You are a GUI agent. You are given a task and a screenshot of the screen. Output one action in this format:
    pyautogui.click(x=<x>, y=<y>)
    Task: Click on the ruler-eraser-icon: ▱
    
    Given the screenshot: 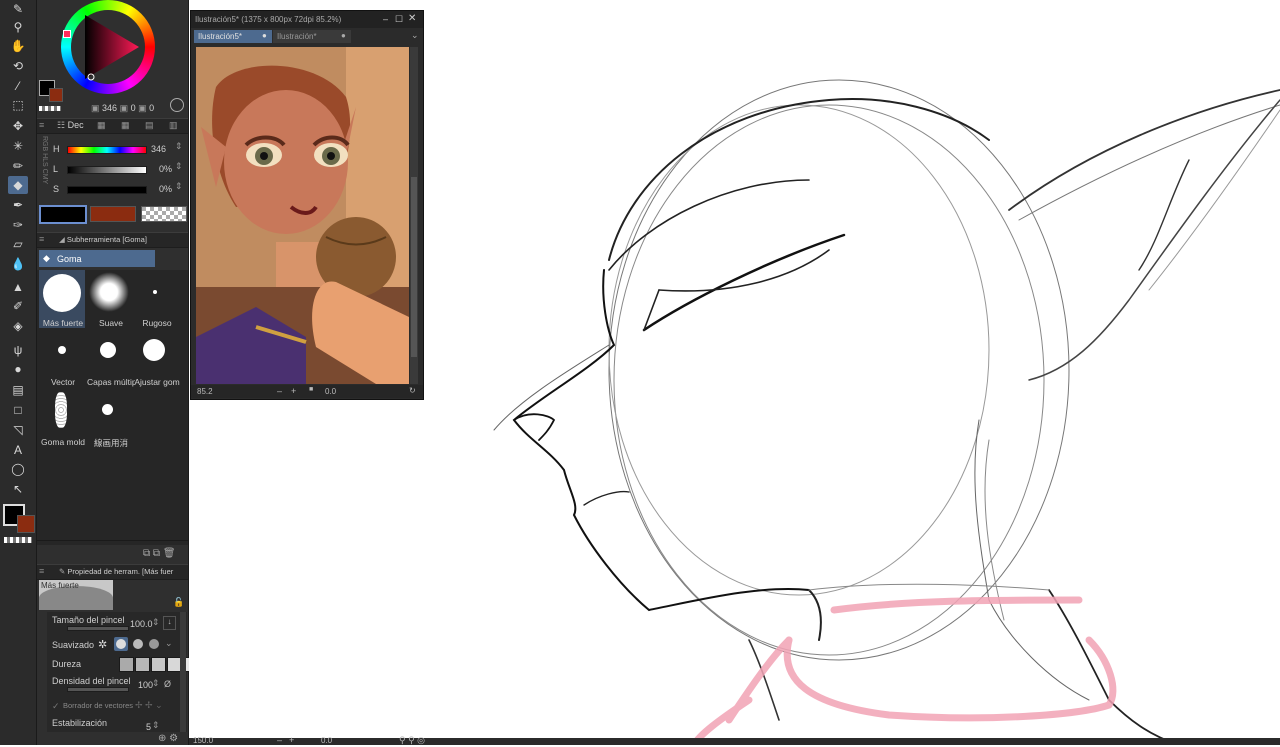 What is the action you would take?
    pyautogui.click(x=18, y=244)
    